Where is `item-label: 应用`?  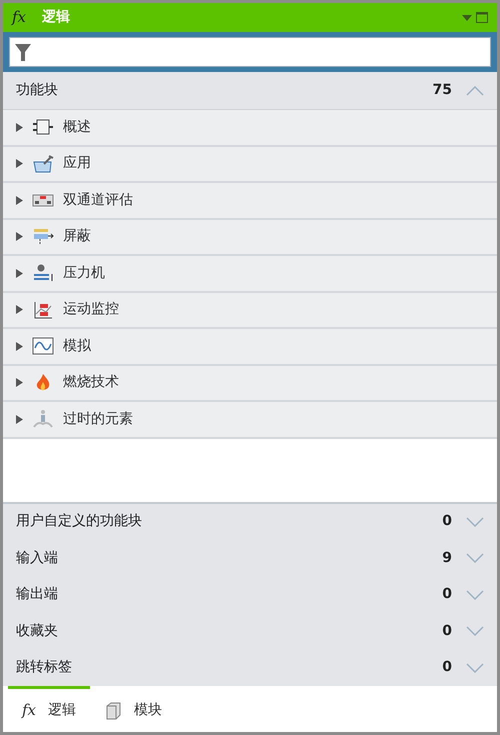 item-label: 应用 is located at coordinates (77, 164).